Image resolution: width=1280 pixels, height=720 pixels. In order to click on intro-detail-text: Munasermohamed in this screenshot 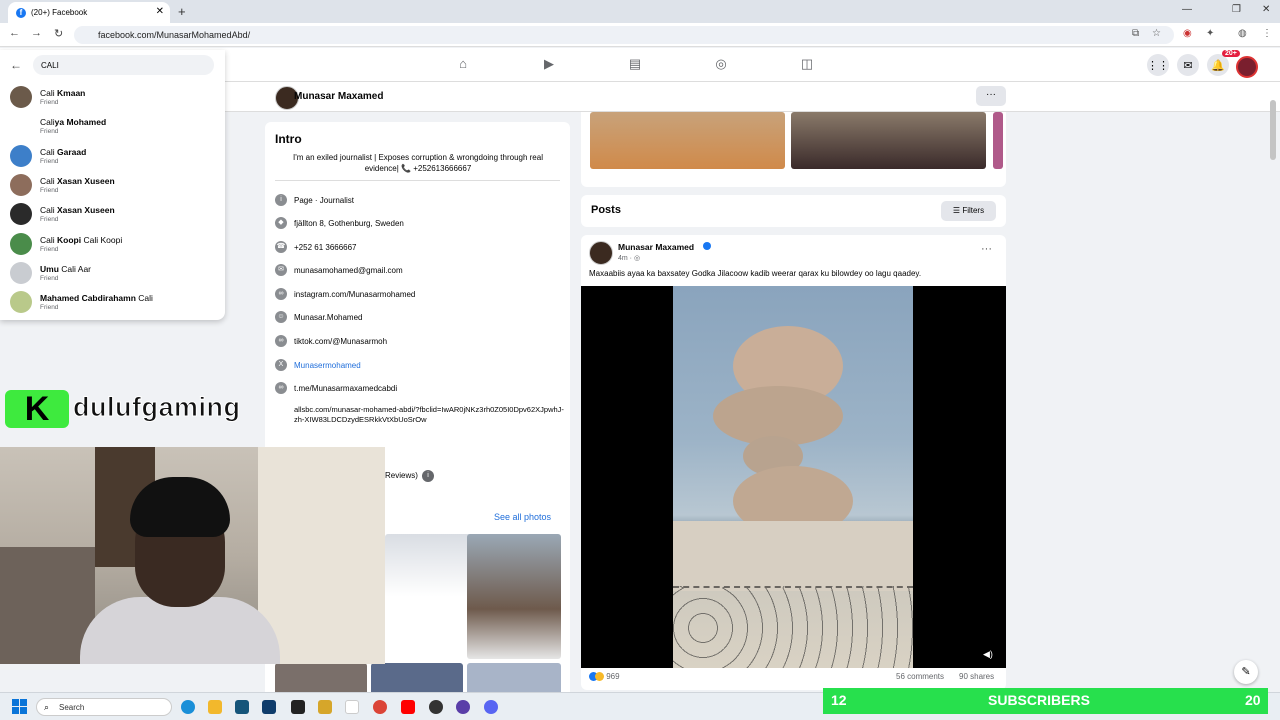, I will do `click(327, 365)`.